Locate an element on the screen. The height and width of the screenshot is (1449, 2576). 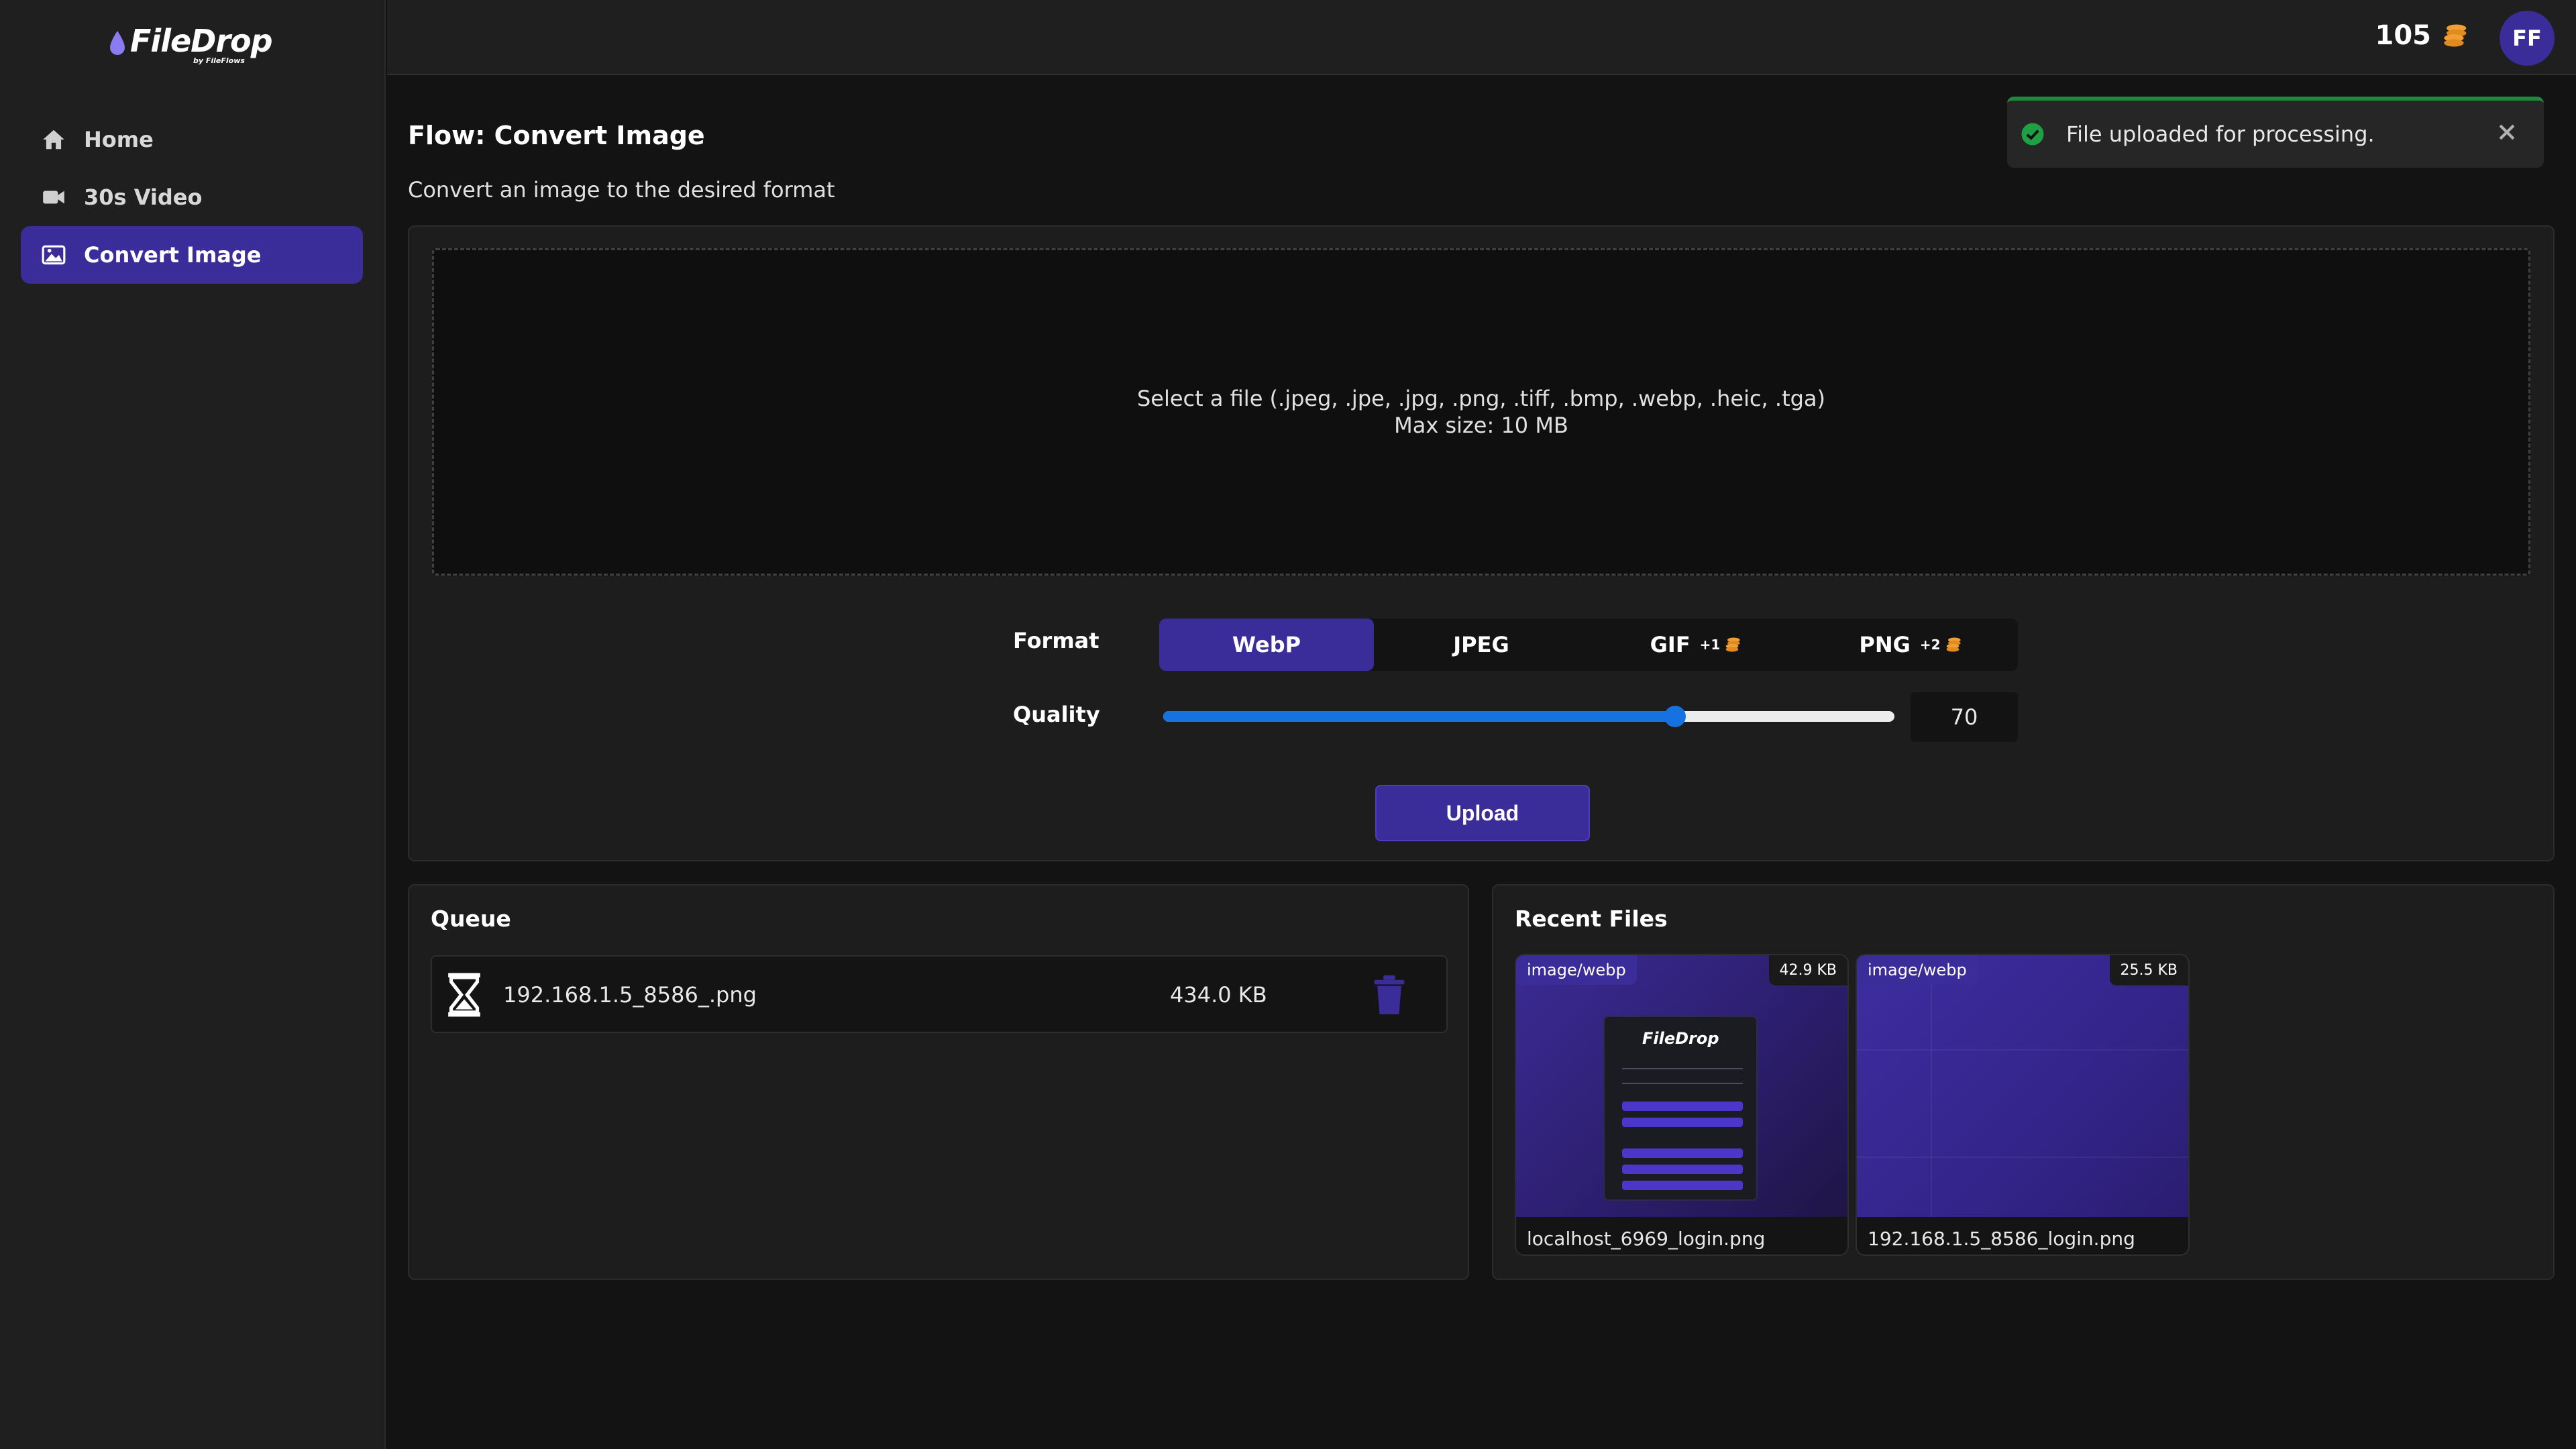
format-label: Format is located at coordinates (1056, 640).